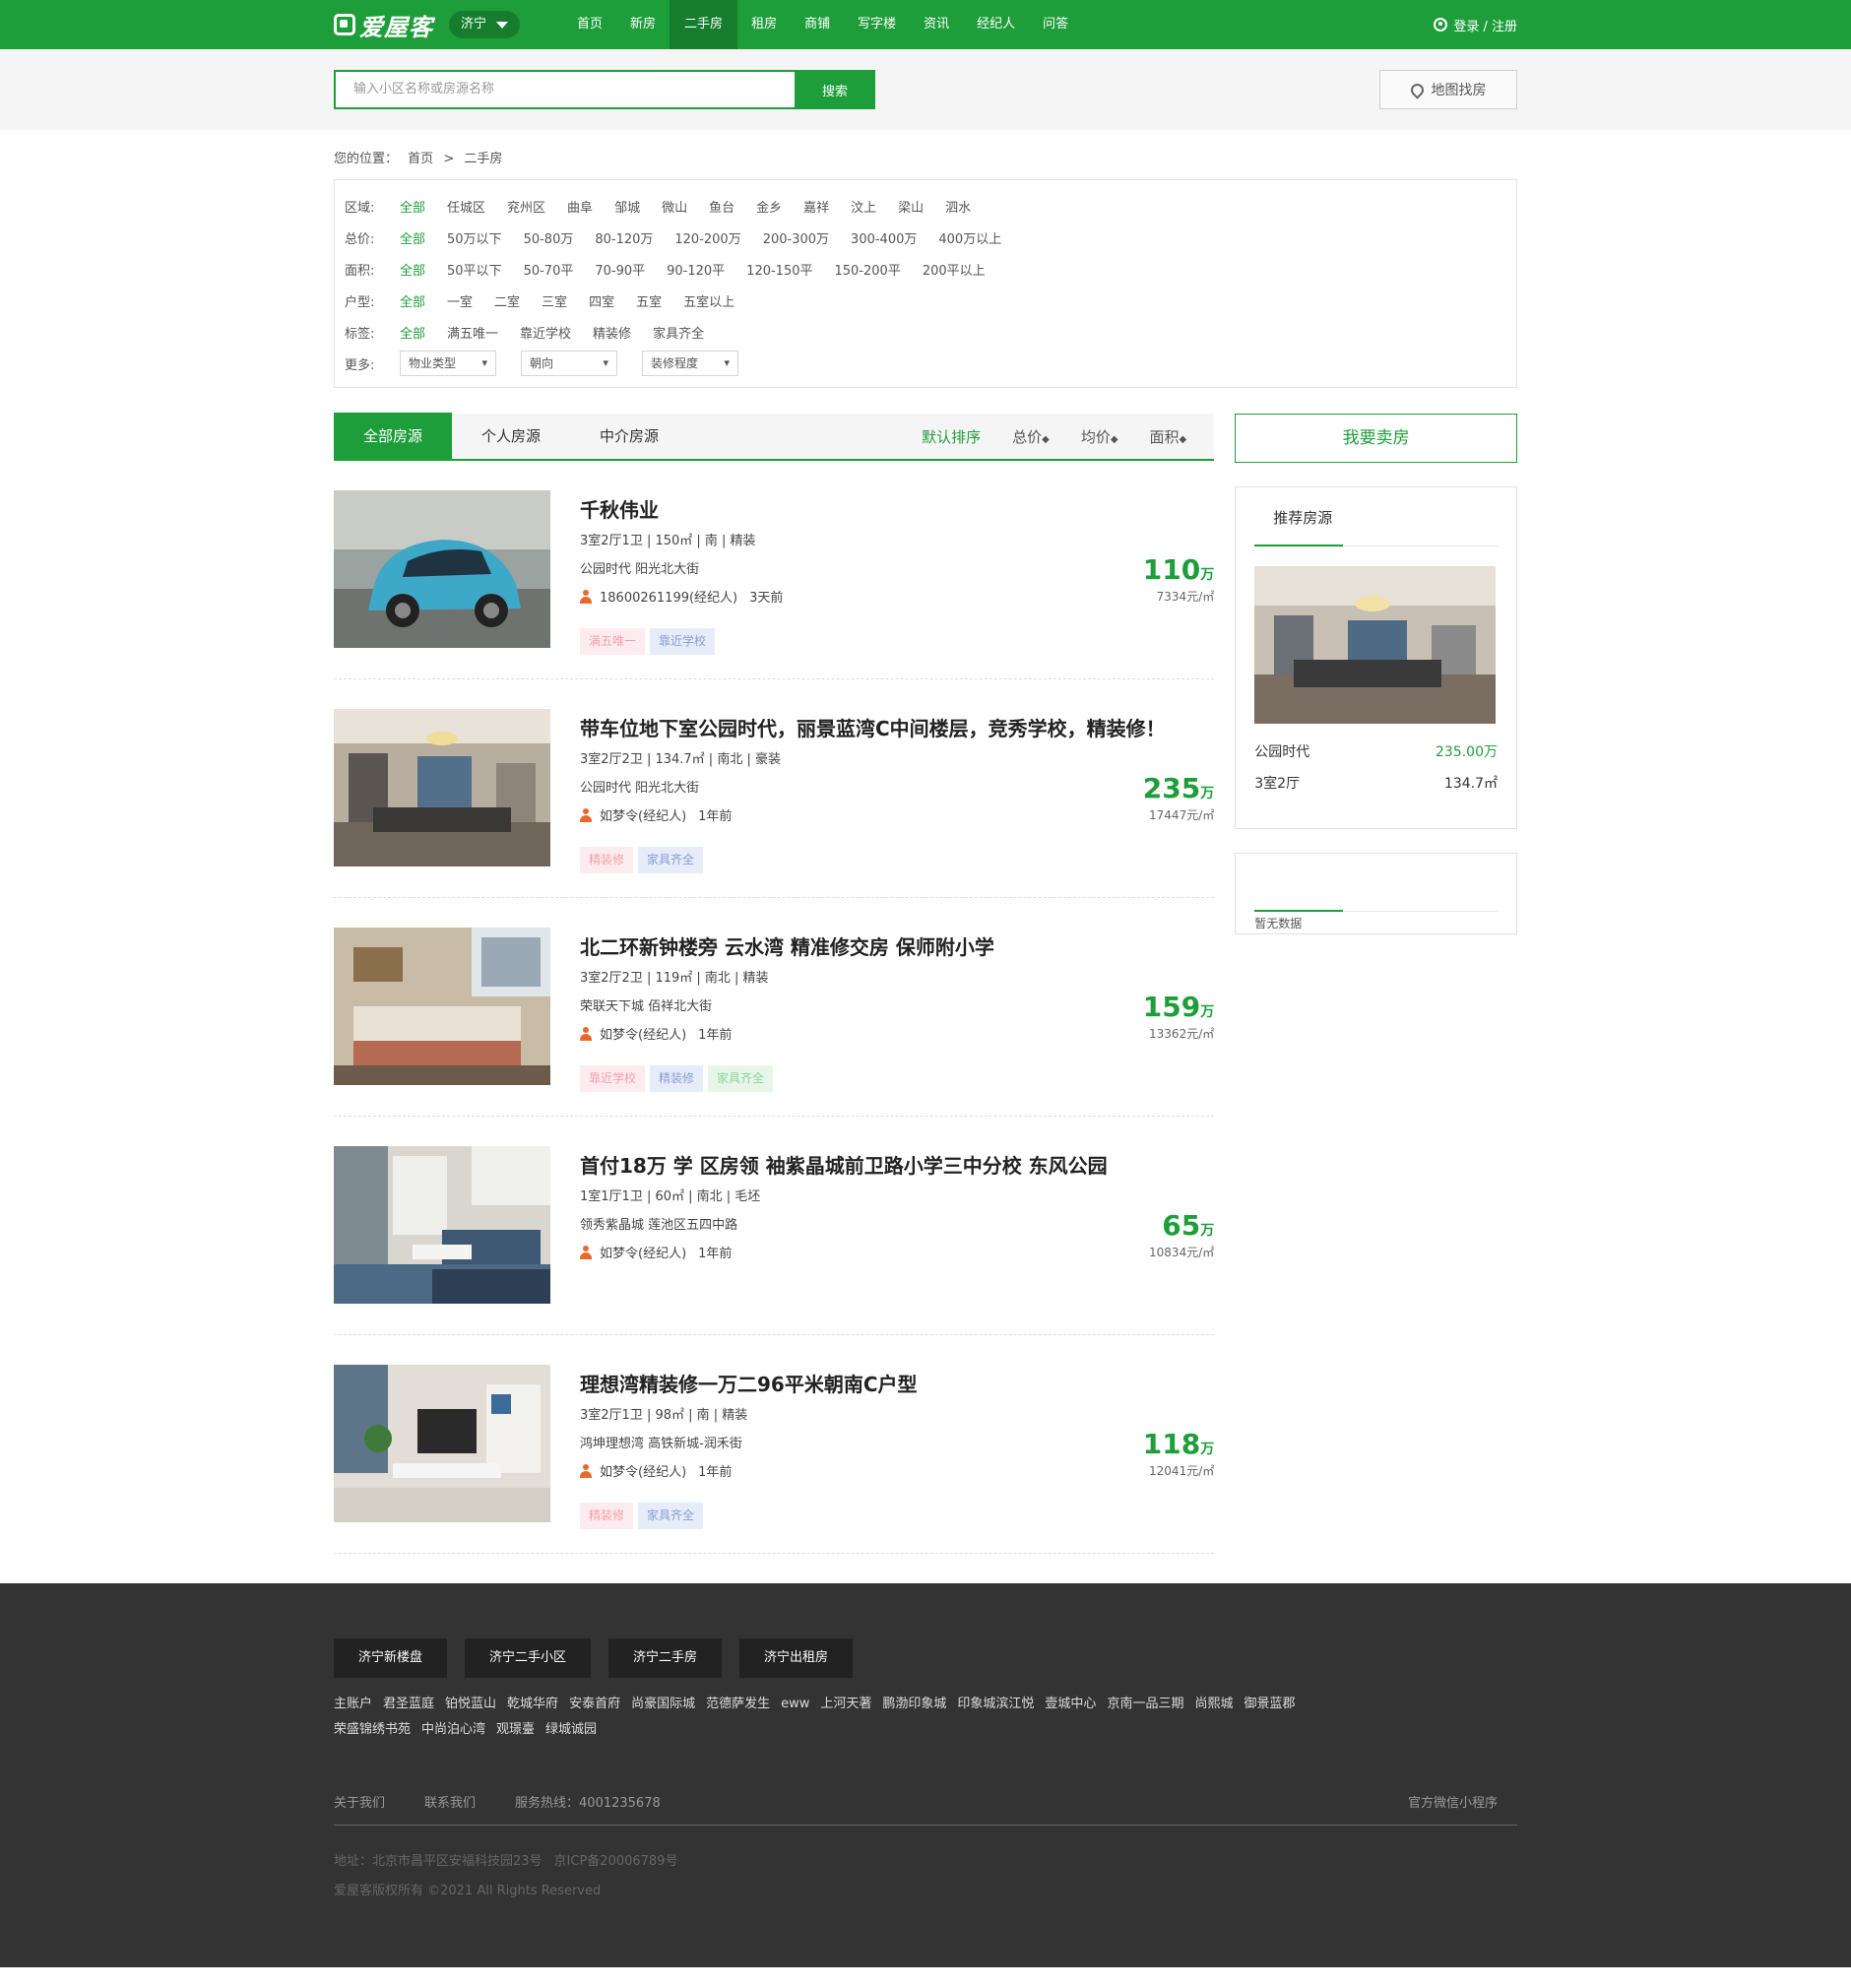 This screenshot has width=1851, height=1988. What do you see at coordinates (565, 90) in the screenshot?
I see `search-input: 输入小区名称或房源名称` at bounding box center [565, 90].